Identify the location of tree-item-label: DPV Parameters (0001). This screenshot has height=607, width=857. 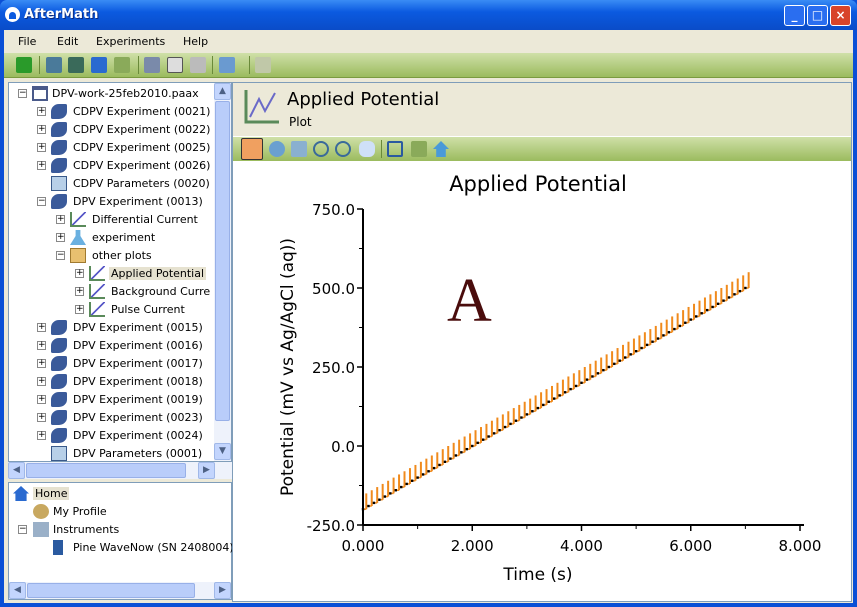
(138, 453).